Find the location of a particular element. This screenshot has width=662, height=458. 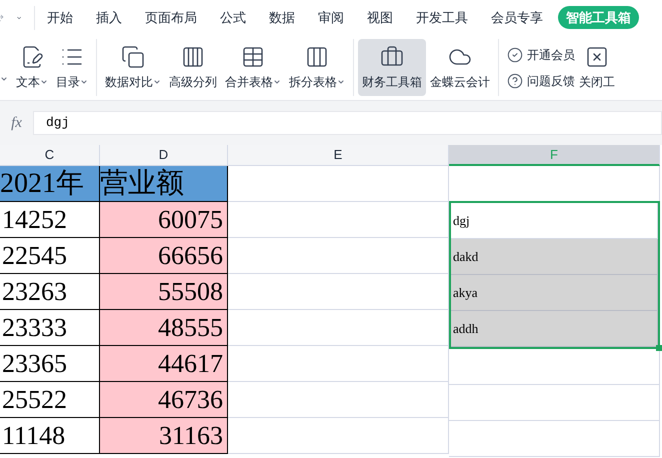

ribbon-button: 目录 is located at coordinates (72, 67).